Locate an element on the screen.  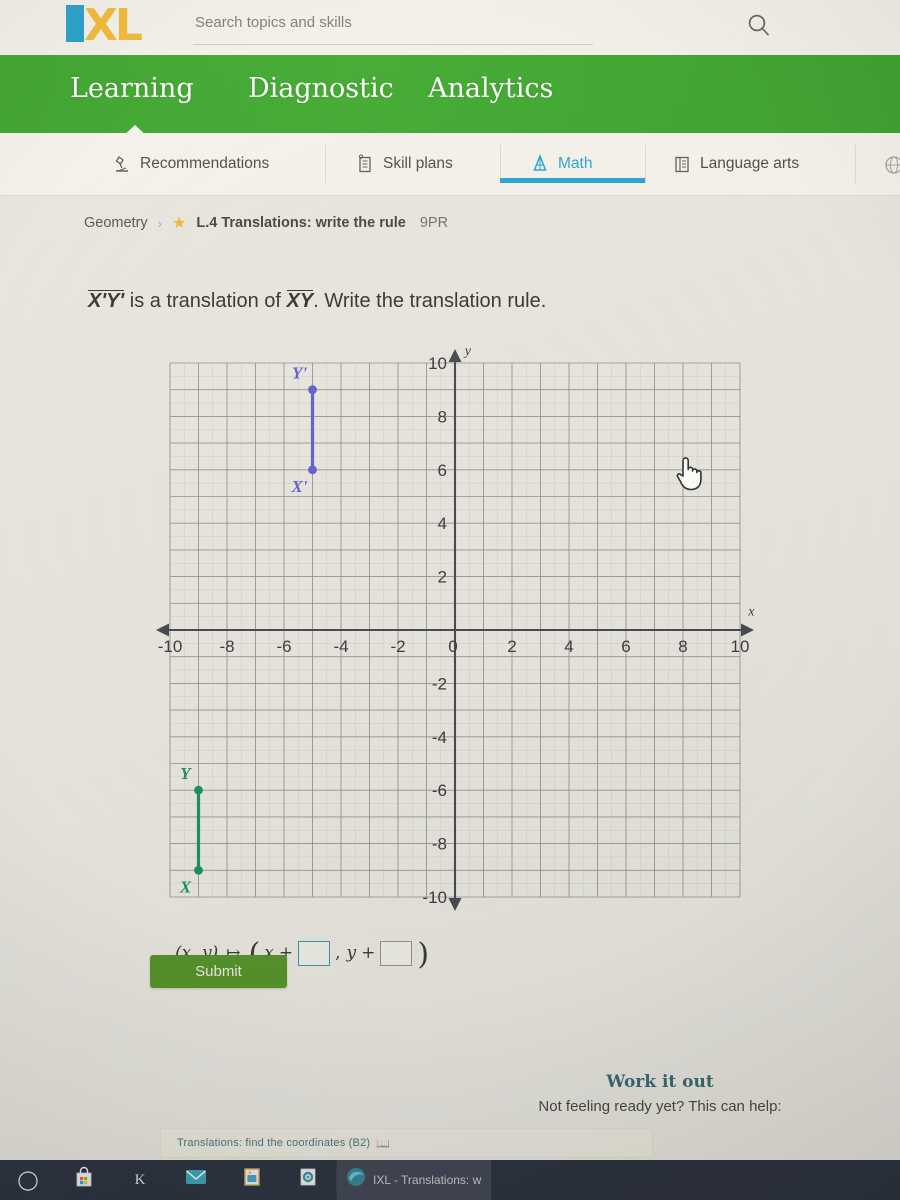
globe-icon is located at coordinates (892, 165).